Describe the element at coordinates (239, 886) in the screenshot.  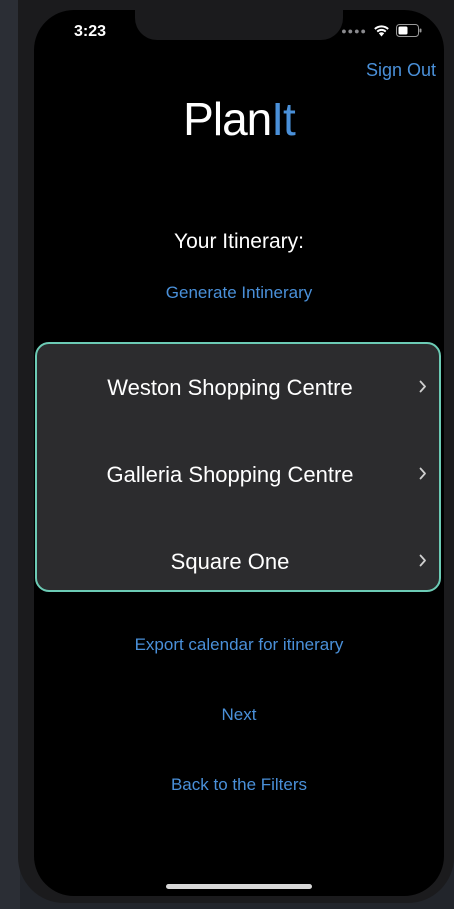
I see `home-indicator` at that location.